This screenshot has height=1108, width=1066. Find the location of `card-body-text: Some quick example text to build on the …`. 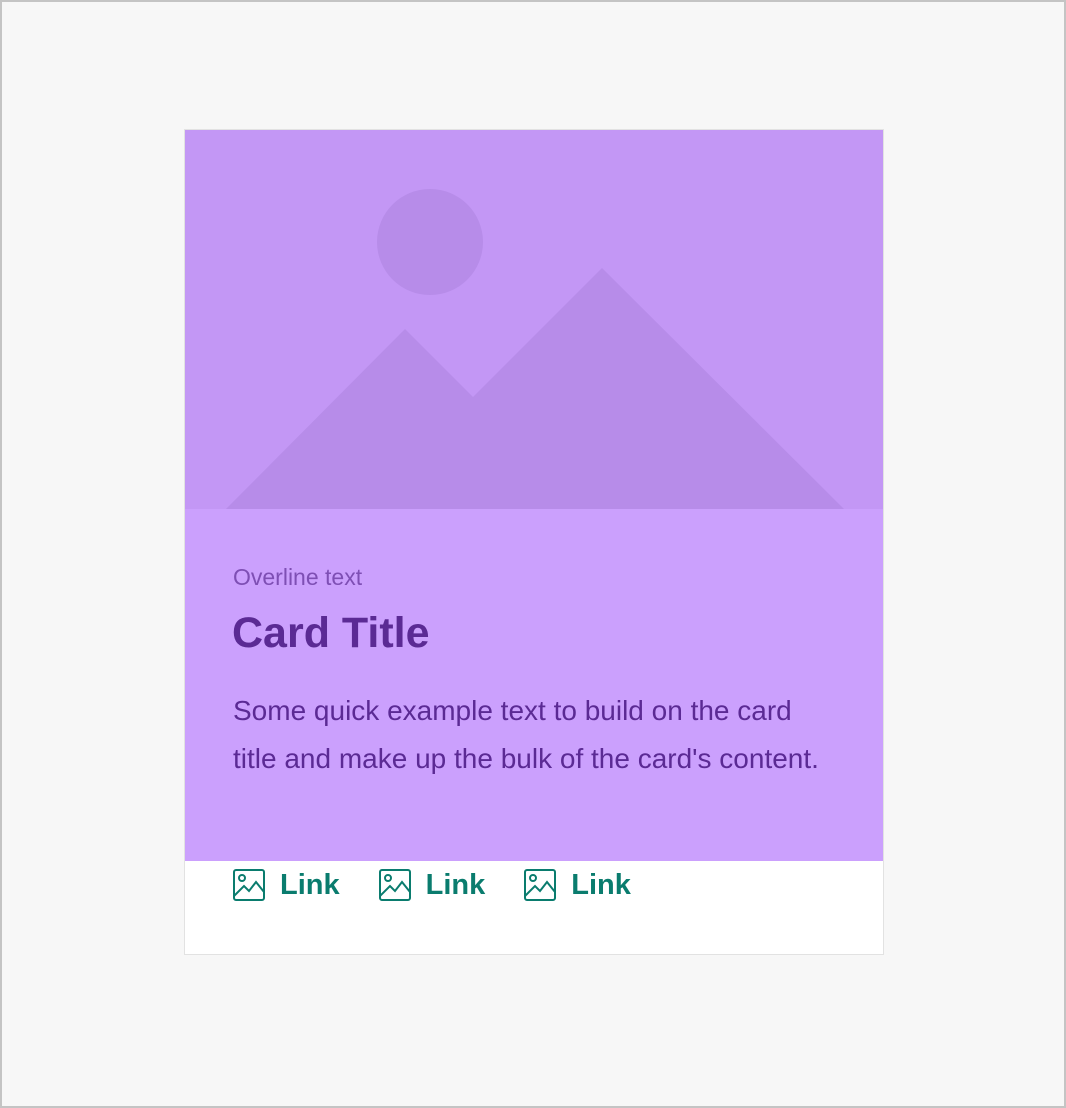

card-body-text: Some quick example text to build on the … is located at coordinates (526, 734).